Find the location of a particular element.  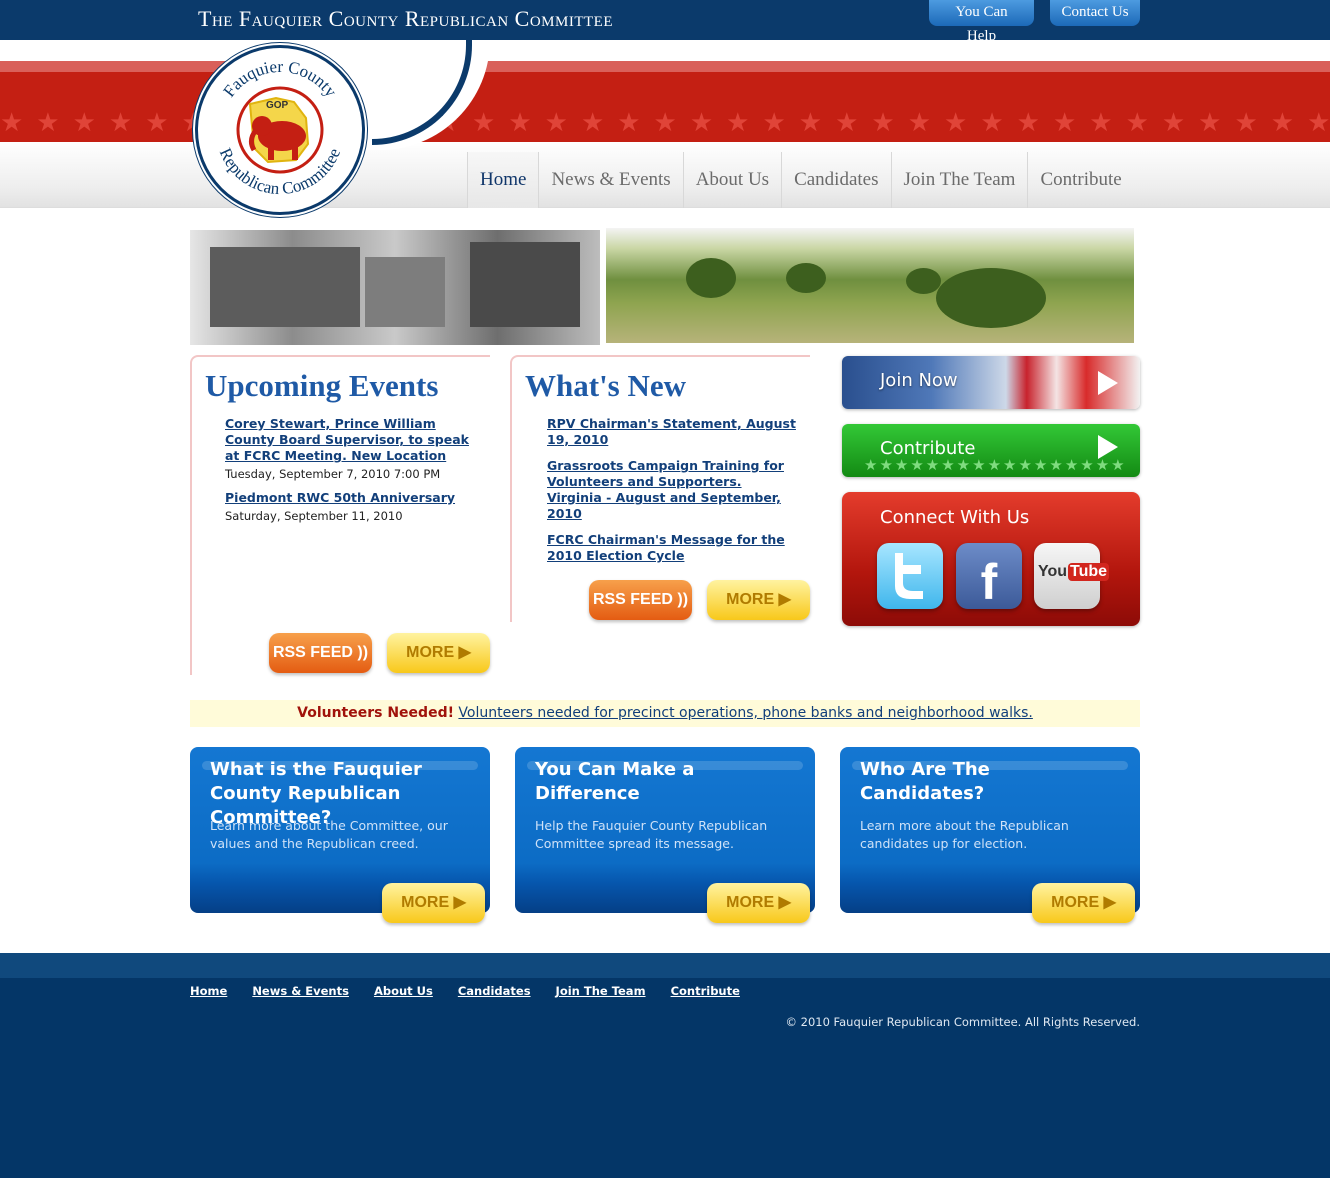

twitter-icon is located at coordinates (910, 576).